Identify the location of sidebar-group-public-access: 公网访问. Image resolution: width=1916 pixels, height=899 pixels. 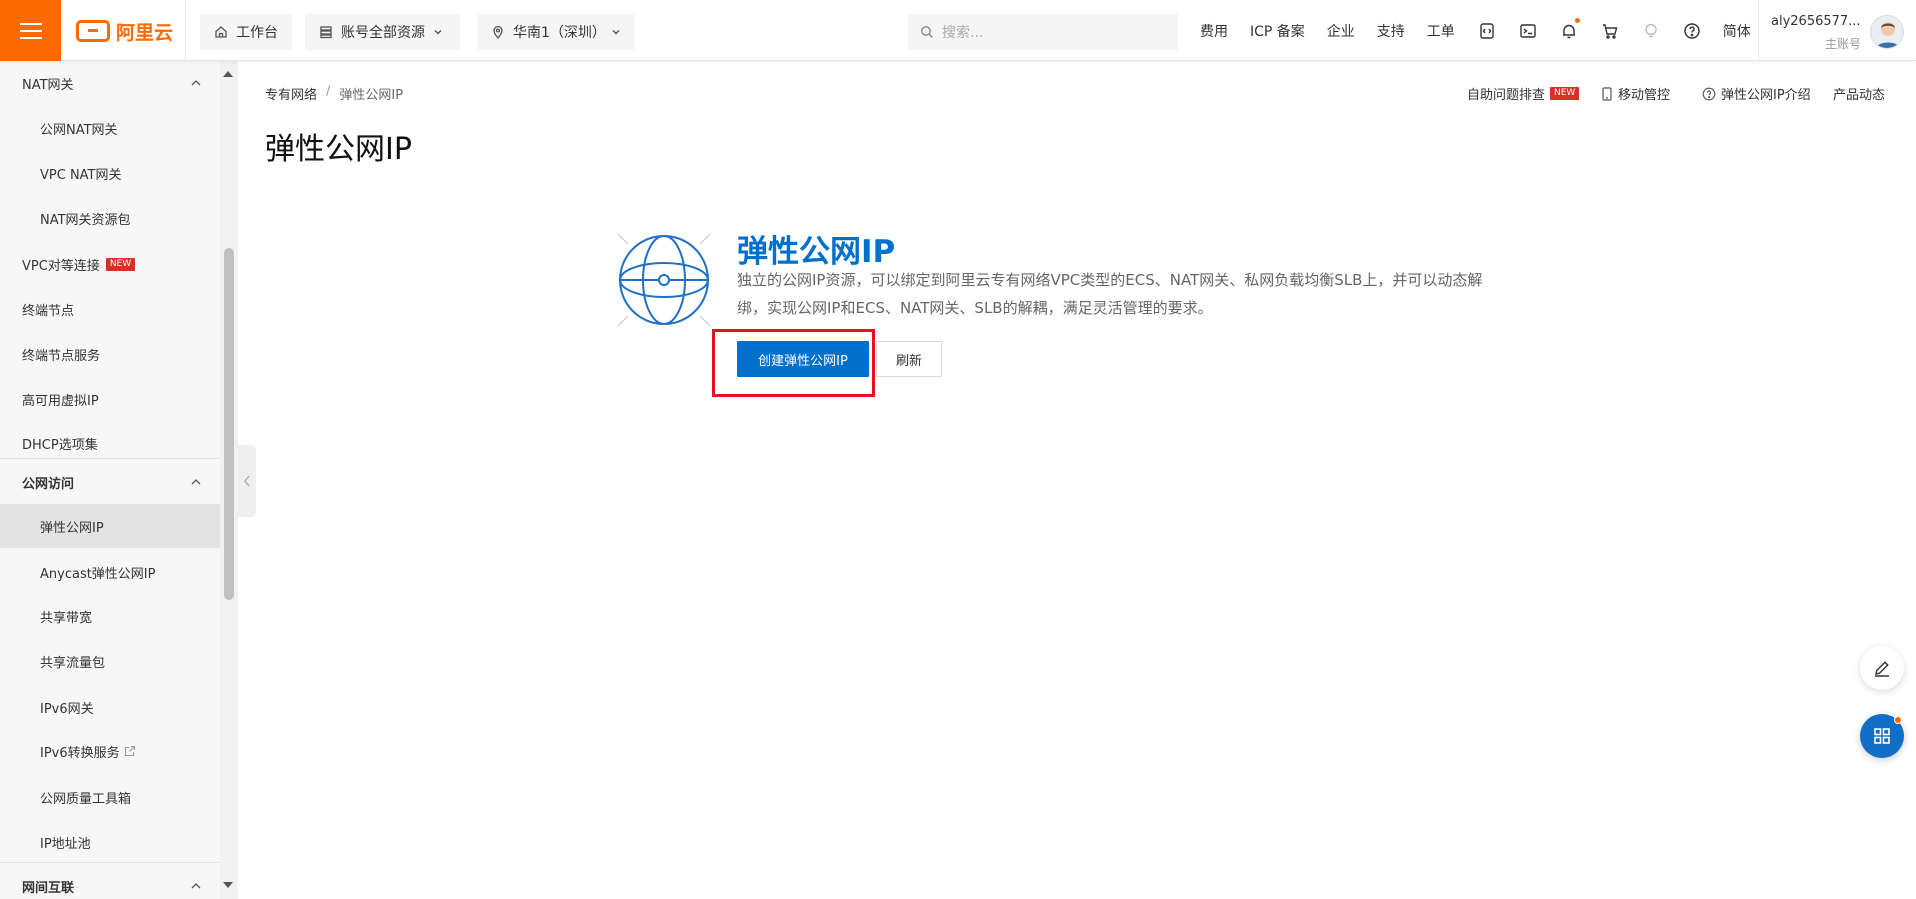
(110, 482).